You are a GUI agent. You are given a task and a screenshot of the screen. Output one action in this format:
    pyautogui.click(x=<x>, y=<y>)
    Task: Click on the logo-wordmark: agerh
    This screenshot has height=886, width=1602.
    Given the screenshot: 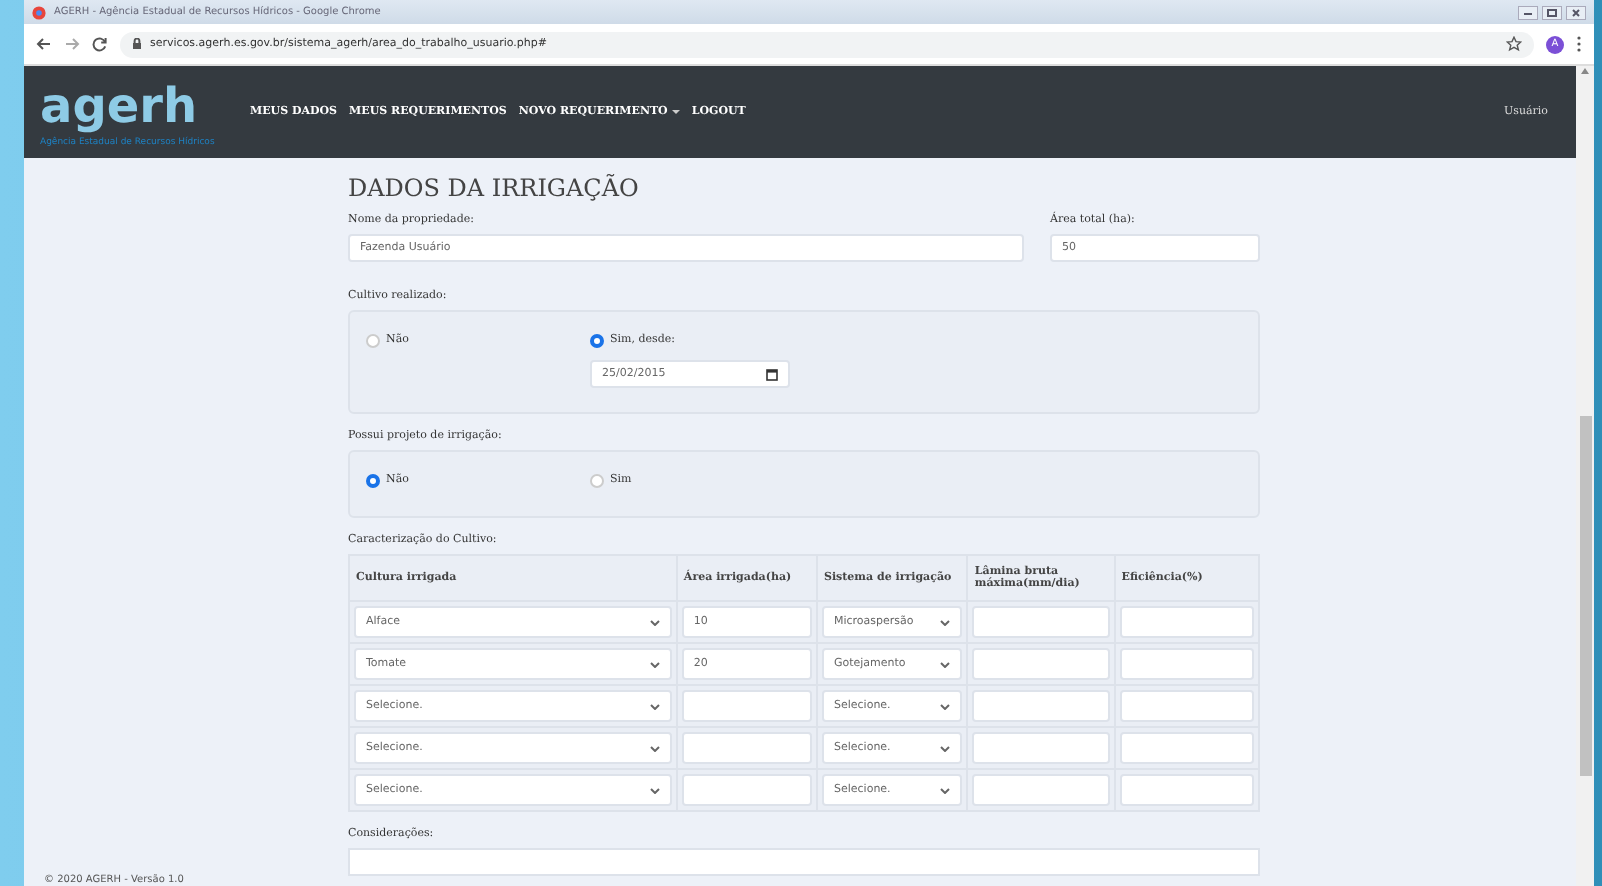 What is the action you would take?
    pyautogui.click(x=119, y=105)
    